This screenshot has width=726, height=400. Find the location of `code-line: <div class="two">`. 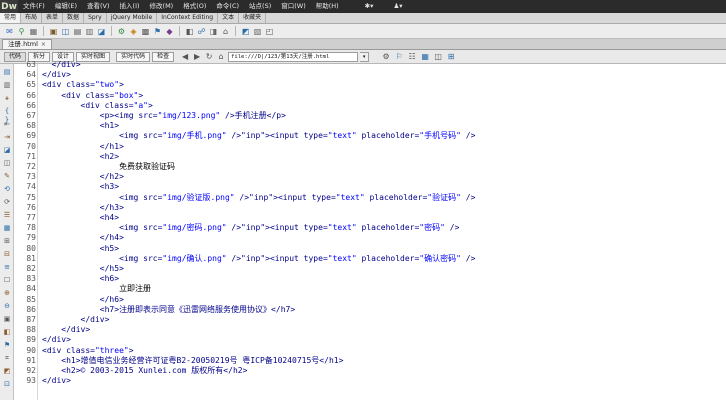

code-line: <div class="two"> is located at coordinates (83, 85).